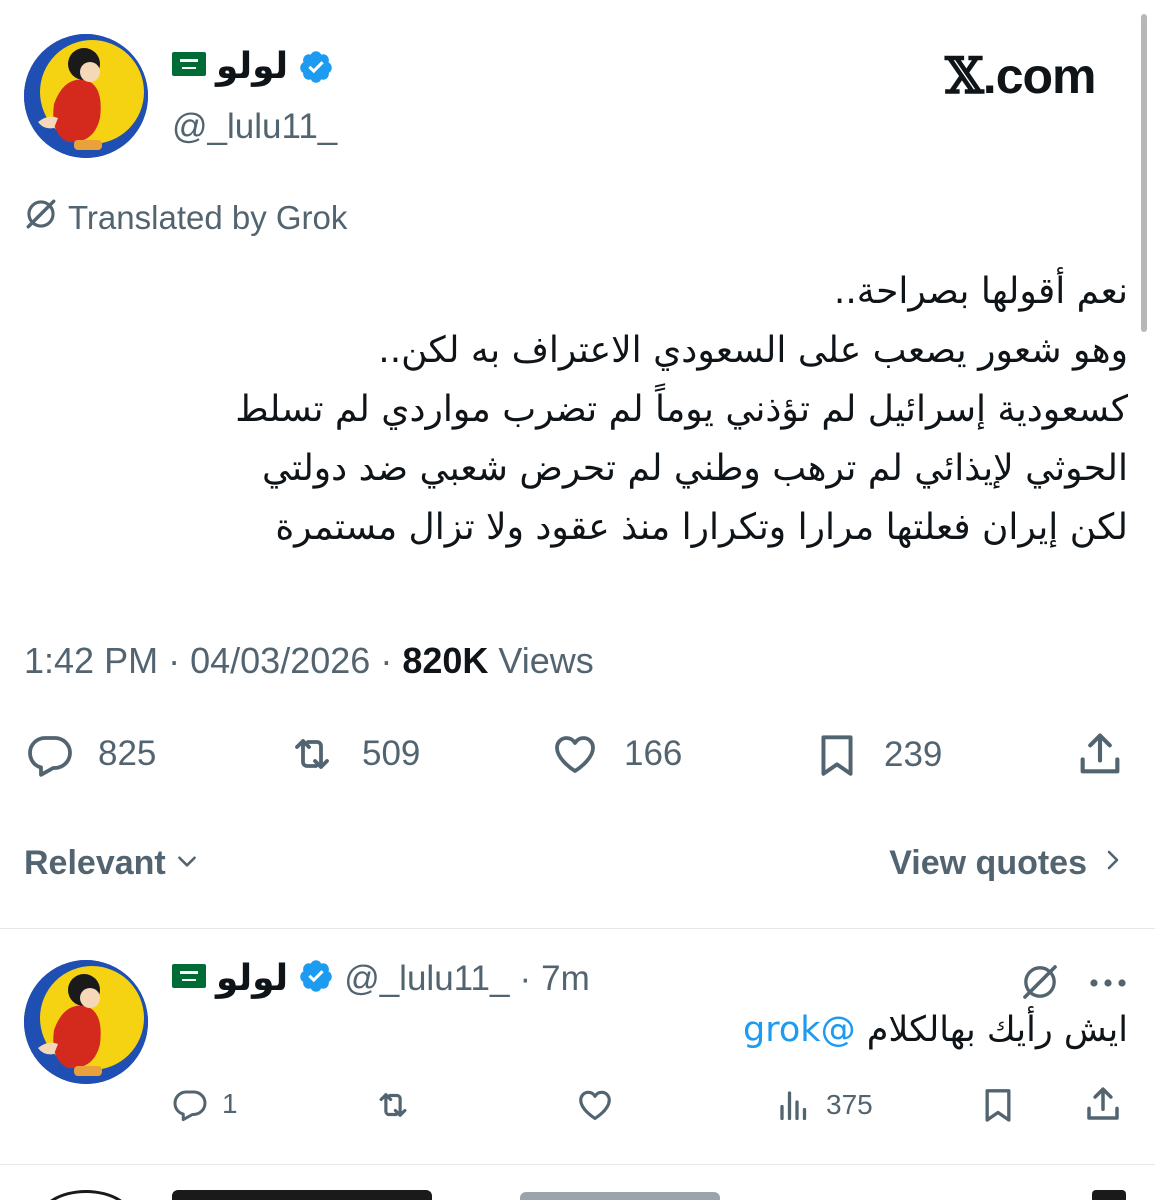  I want to click on reply-author-handle: @_lulu11_, so click(426, 979).